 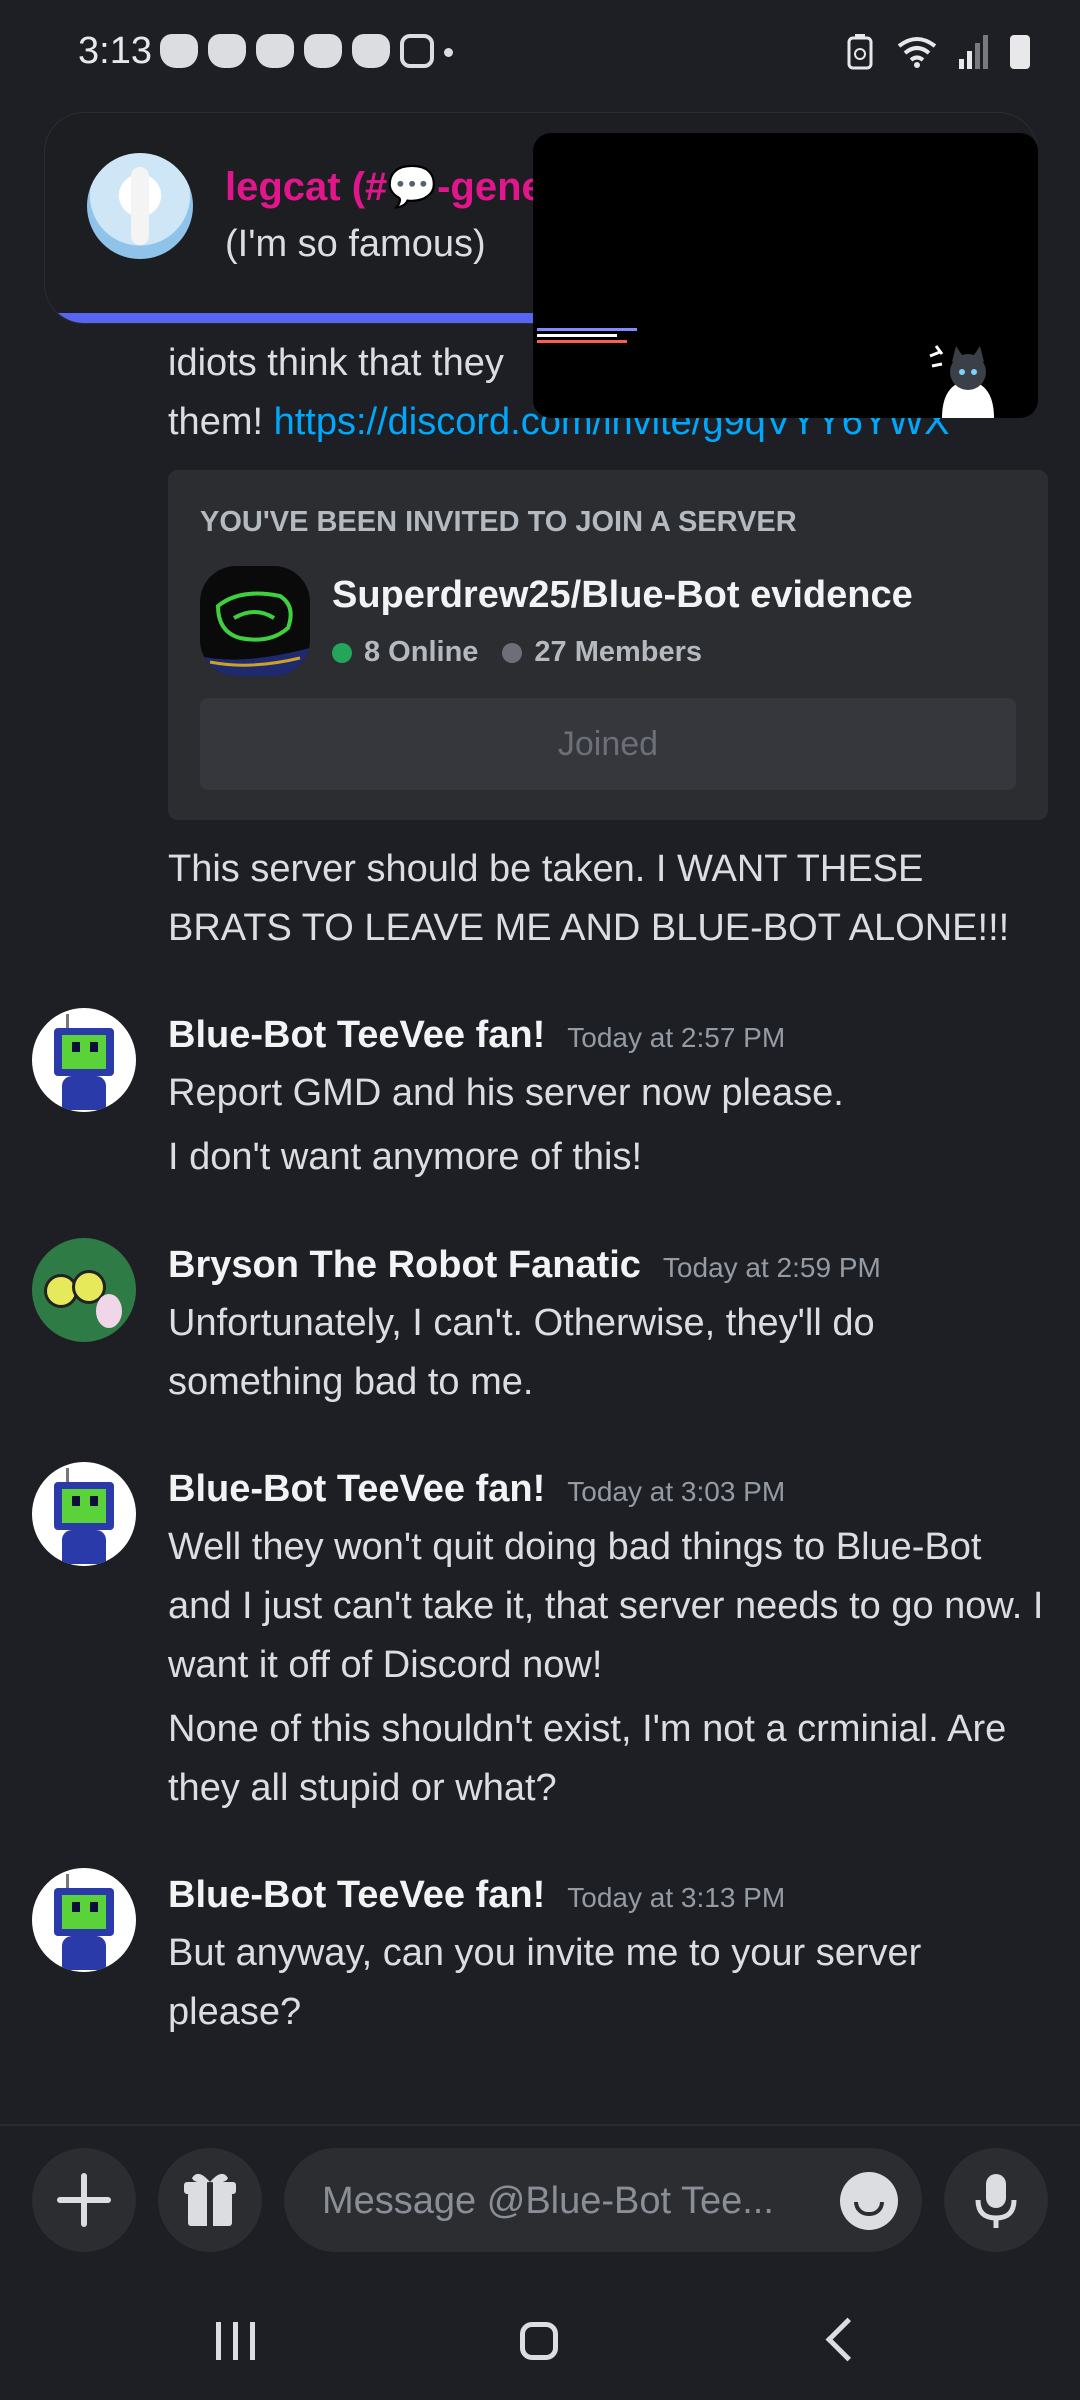 What do you see at coordinates (498, 522) in the screenshot?
I see `invite-header: YOU'VE BEEN INVITED TO JOIN A SERVER` at bounding box center [498, 522].